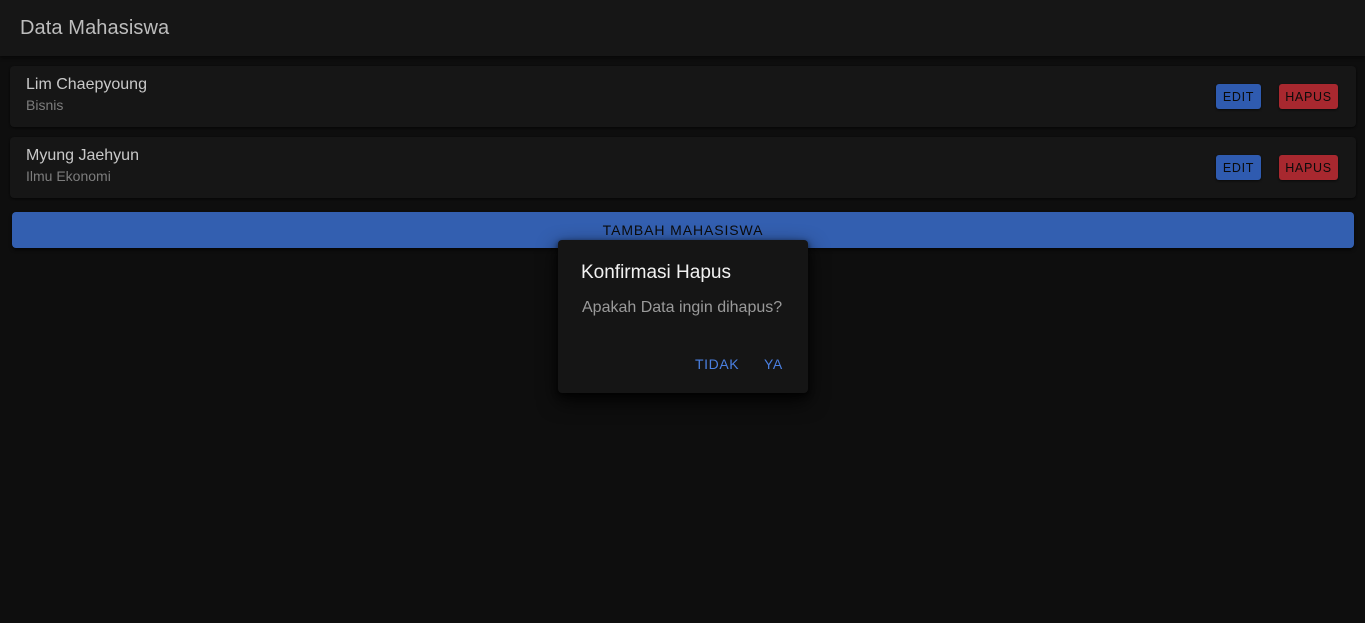 The height and width of the screenshot is (623, 1365). I want to click on dialog-title: Konfirmasi Hapus, so click(656, 272).